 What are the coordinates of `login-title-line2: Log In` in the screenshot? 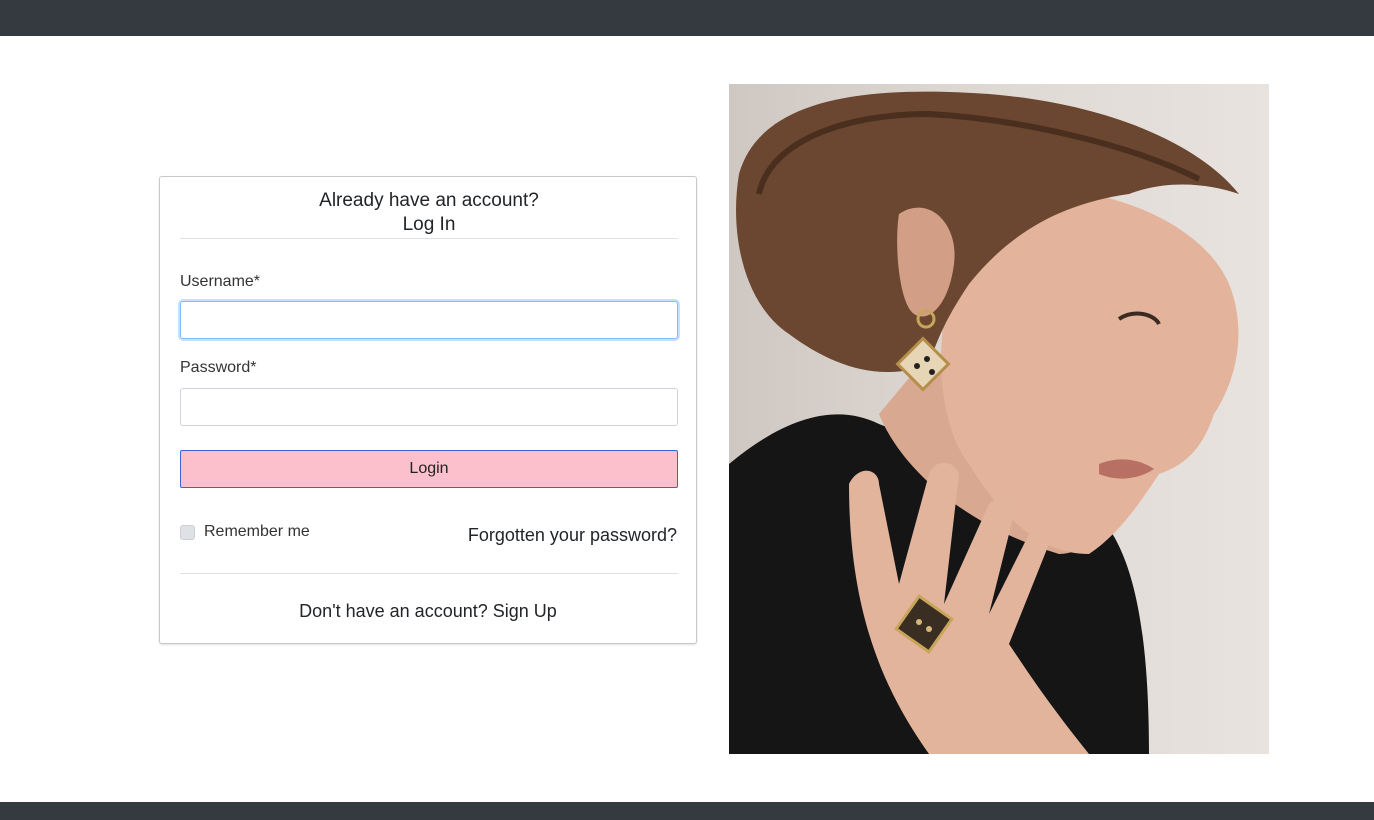 It's located at (429, 224).